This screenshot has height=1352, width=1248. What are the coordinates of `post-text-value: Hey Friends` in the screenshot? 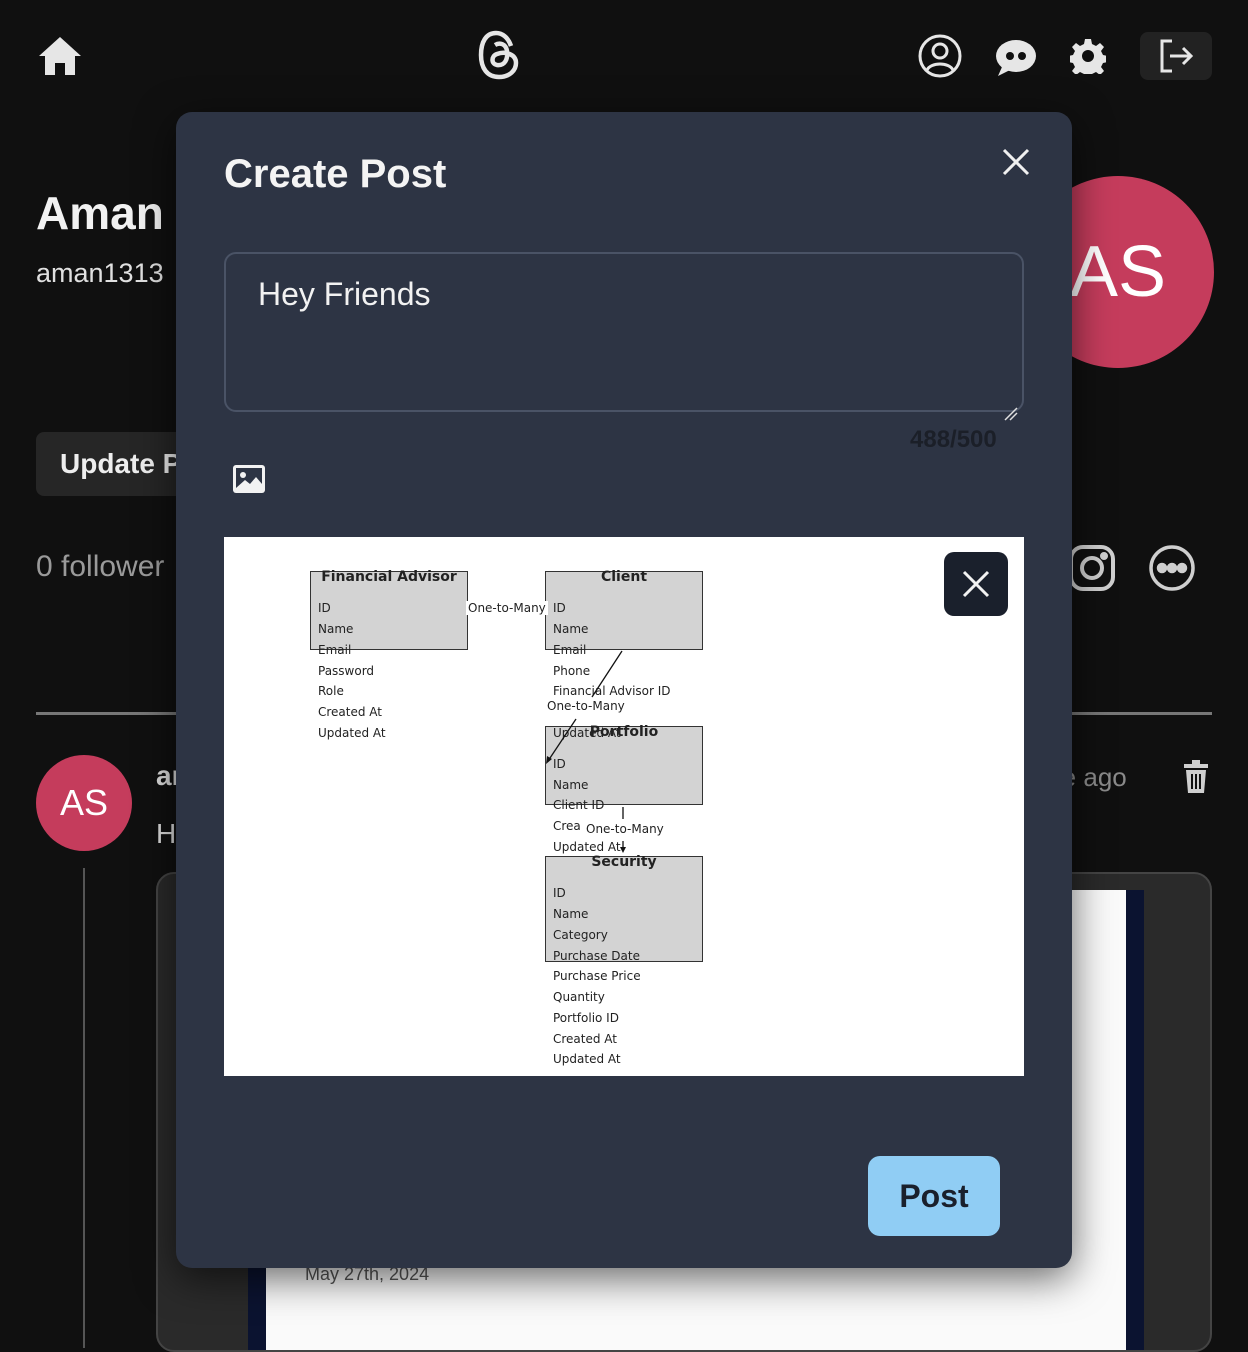 It's located at (344, 294).